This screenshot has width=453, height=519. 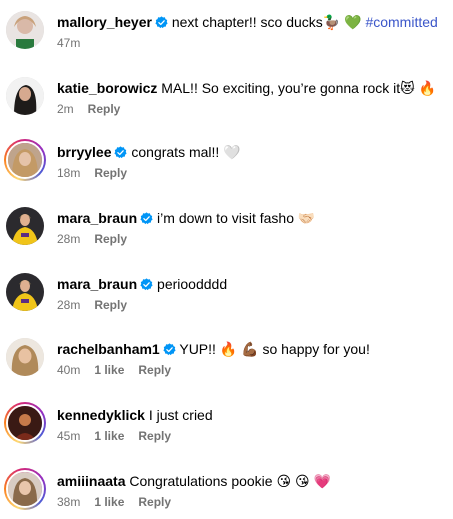 I want to click on comment-text: YUP!! 🔥 💪🏾 so happy for you!, so click(x=274, y=349).